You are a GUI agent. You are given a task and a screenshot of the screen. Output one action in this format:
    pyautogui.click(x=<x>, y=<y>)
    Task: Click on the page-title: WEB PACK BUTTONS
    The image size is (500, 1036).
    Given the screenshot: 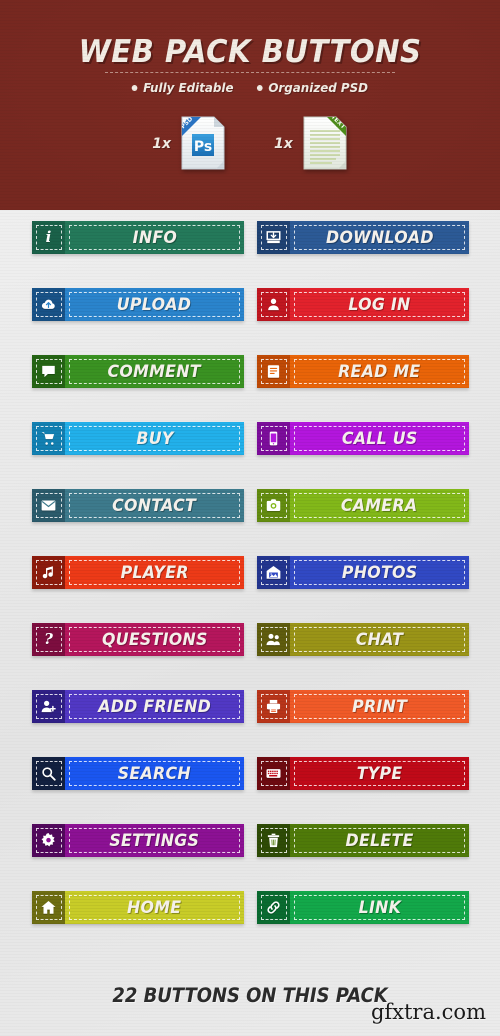 What is the action you would take?
    pyautogui.click(x=250, y=52)
    